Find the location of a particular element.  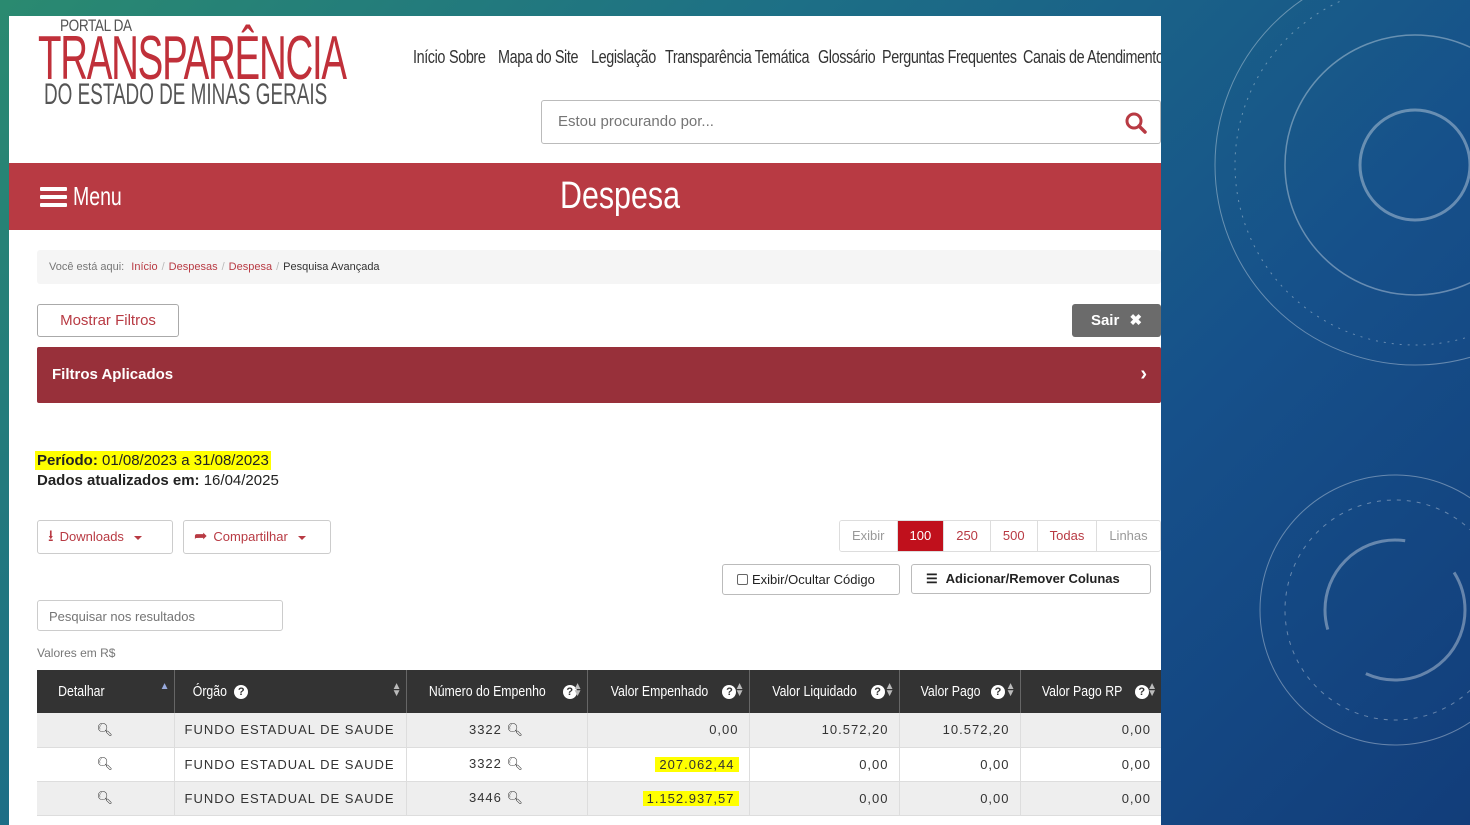

pager-option-500: 500 is located at coordinates (1014, 536).